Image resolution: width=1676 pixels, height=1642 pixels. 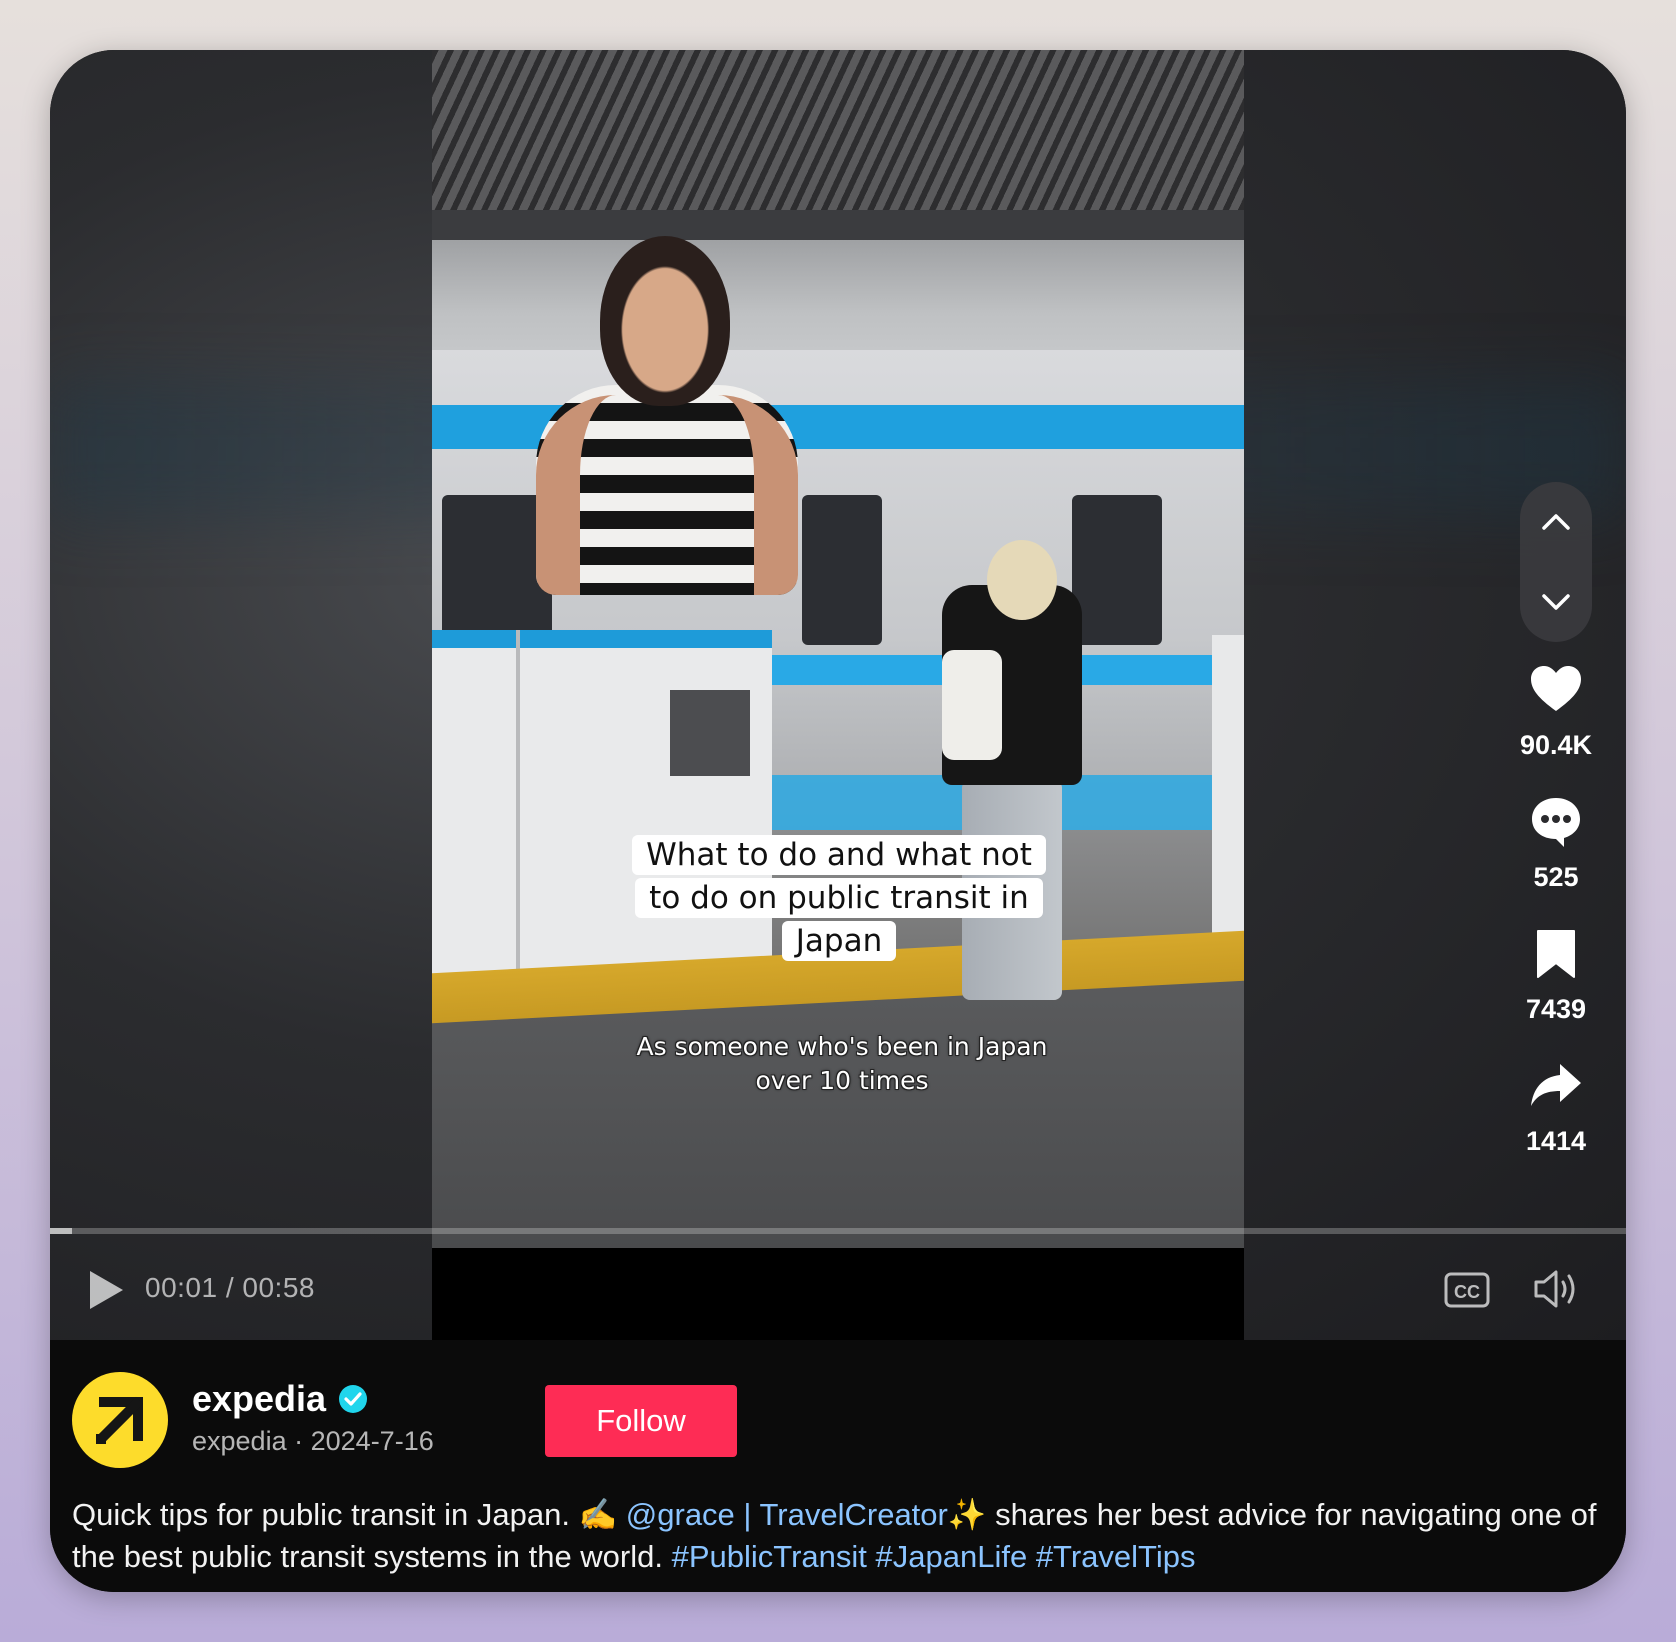 What do you see at coordinates (972, 705) in the screenshot?
I see `scene-passenger-bag` at bounding box center [972, 705].